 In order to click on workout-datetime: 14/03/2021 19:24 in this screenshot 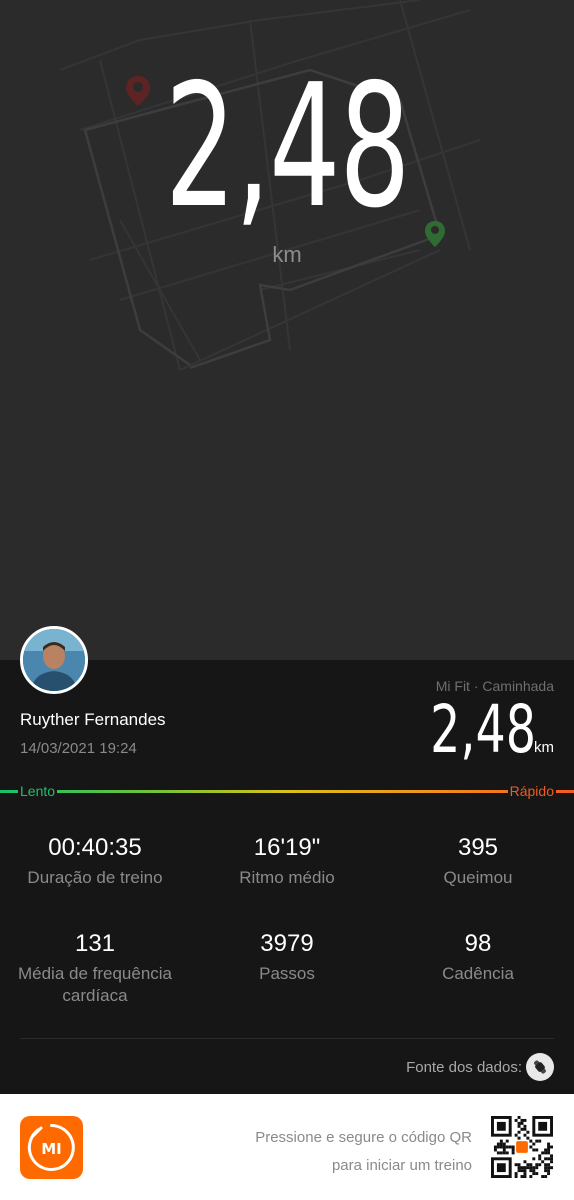, I will do `click(78, 748)`.